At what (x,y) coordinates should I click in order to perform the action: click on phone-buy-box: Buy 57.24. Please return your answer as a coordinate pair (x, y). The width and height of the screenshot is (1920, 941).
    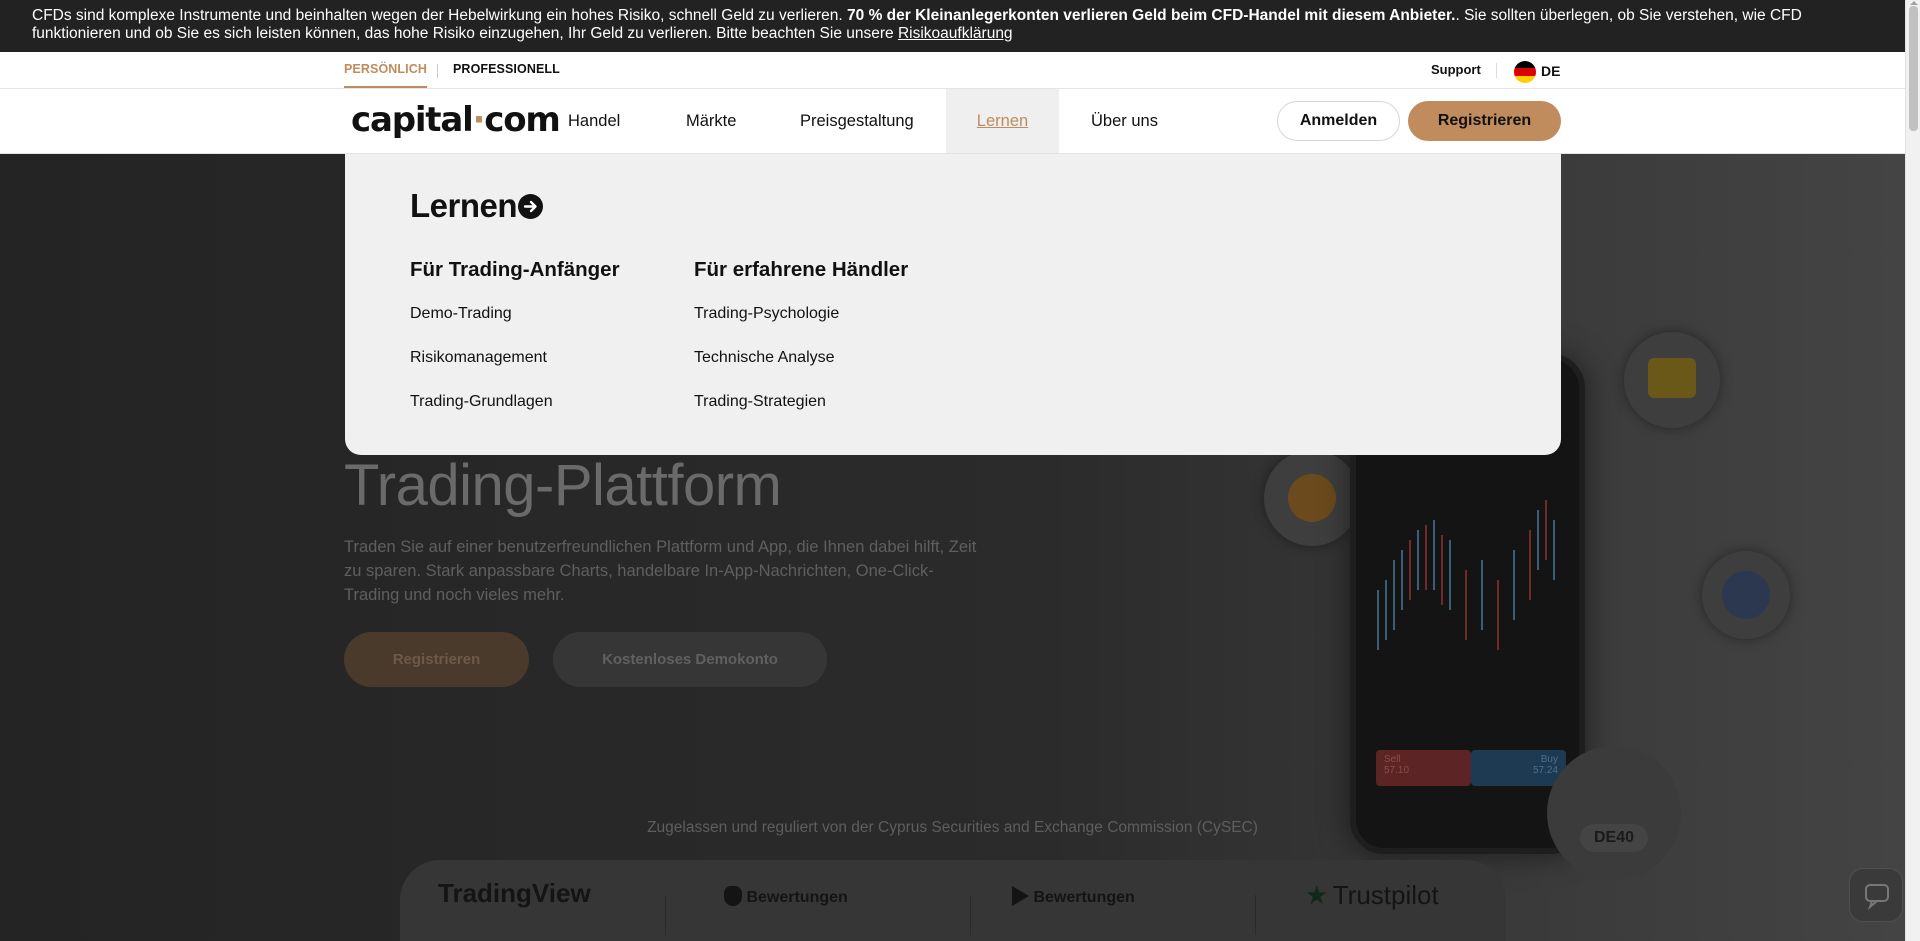
    Looking at the image, I should click on (1518, 768).